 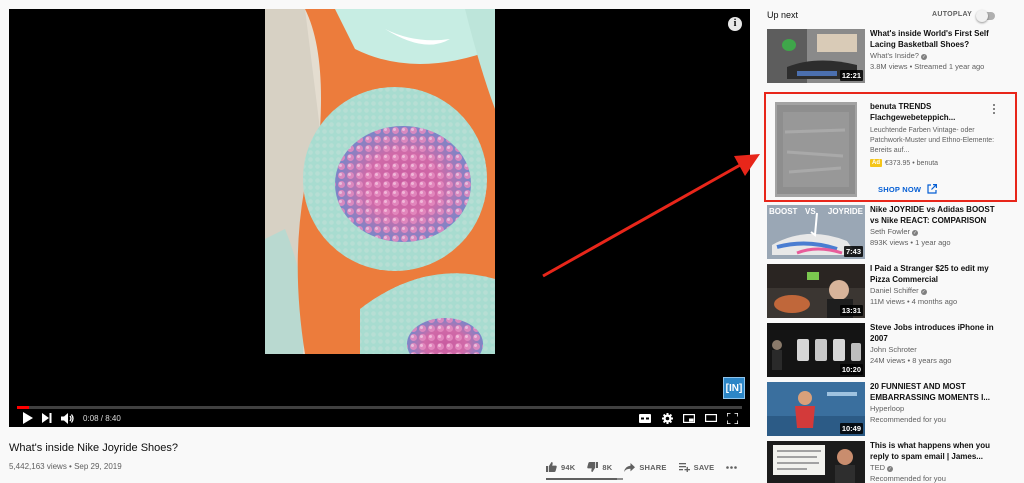 What do you see at coordinates (684, 467) in the screenshot?
I see `add-to-playlist-icon` at bounding box center [684, 467].